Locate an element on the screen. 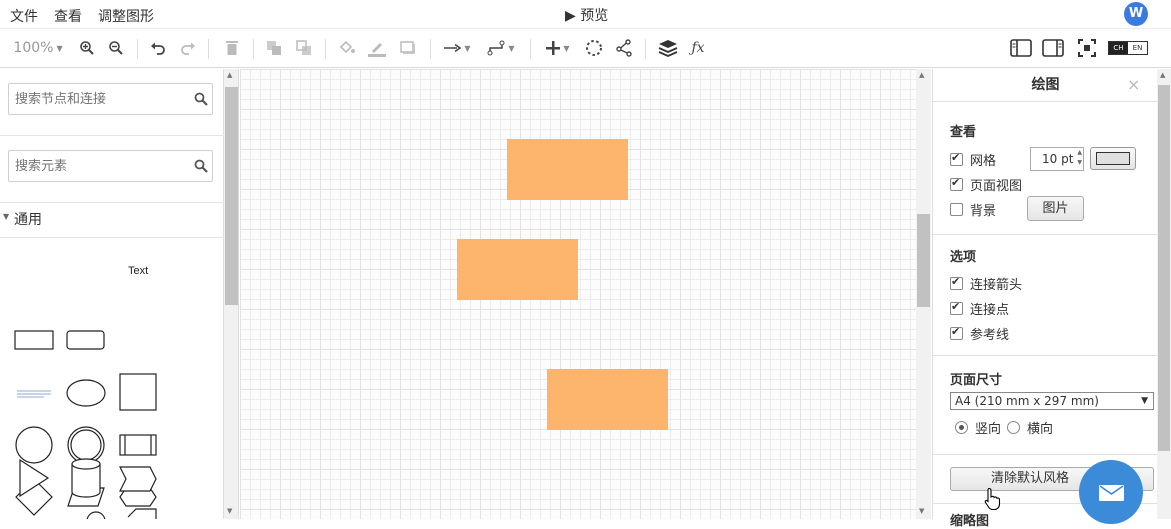  panel-title: 绘图 is located at coordinates (1045, 85).